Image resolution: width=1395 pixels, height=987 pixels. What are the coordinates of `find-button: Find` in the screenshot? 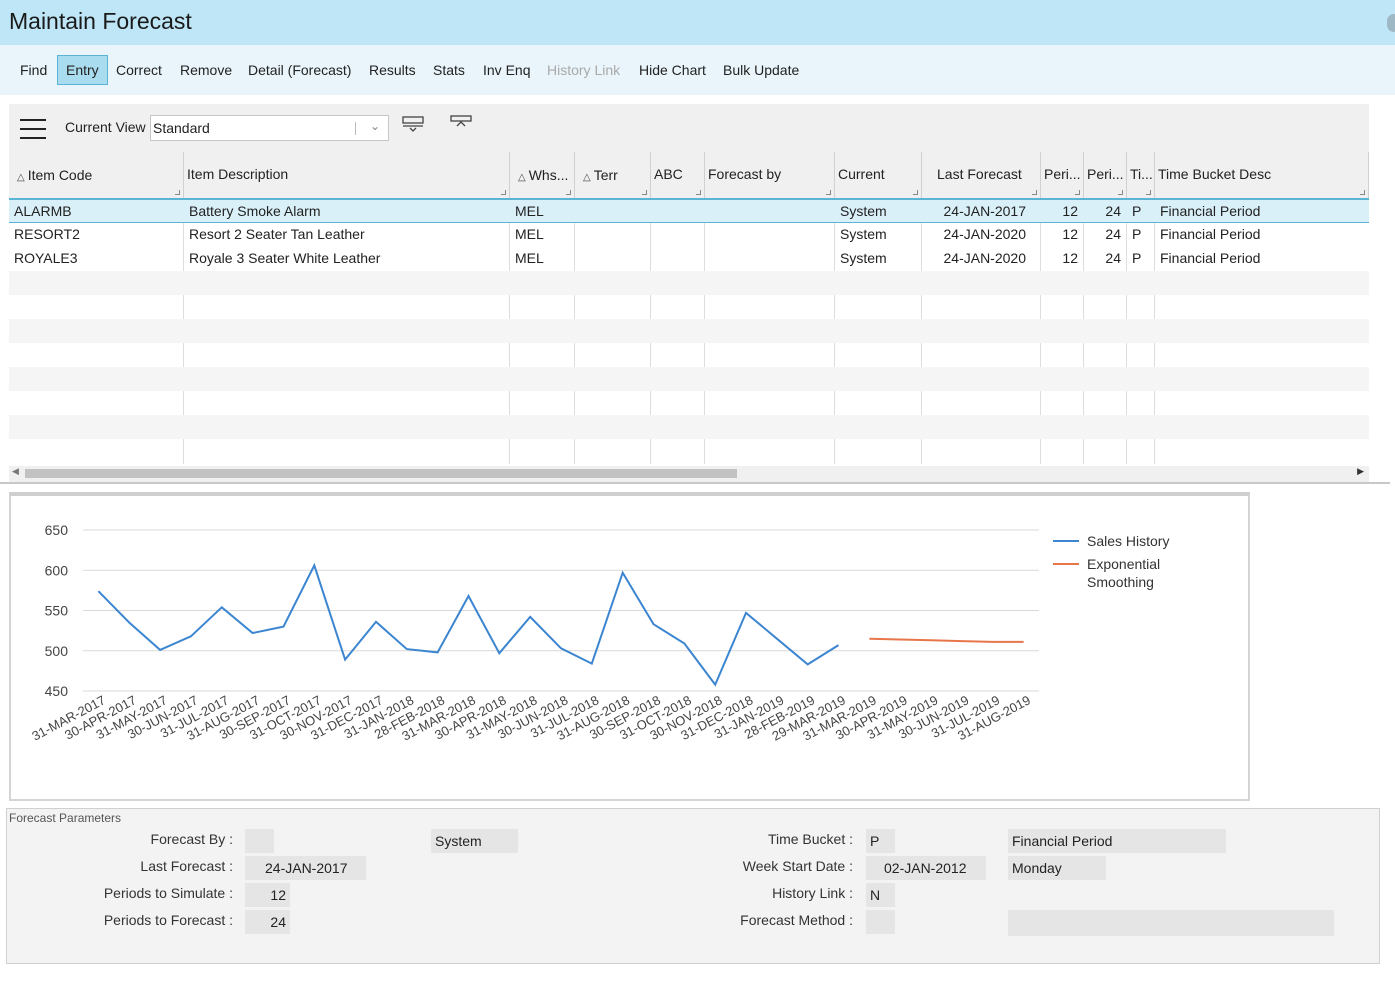 It's located at (33, 70).